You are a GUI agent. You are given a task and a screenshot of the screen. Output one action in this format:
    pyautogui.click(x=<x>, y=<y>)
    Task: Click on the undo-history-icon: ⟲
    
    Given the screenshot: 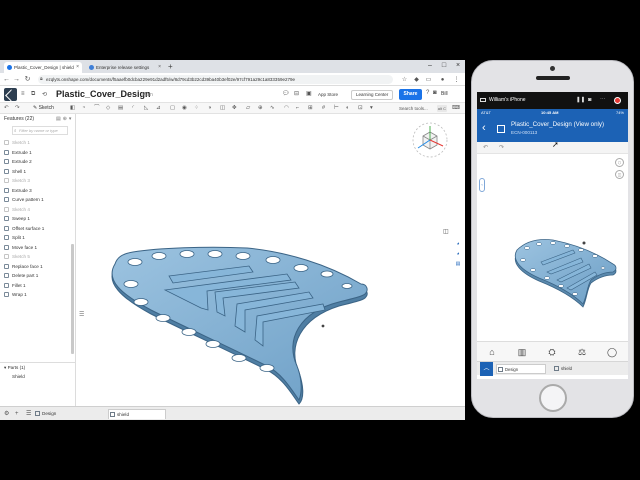 What is the action you would take?
    pyautogui.click(x=44, y=94)
    